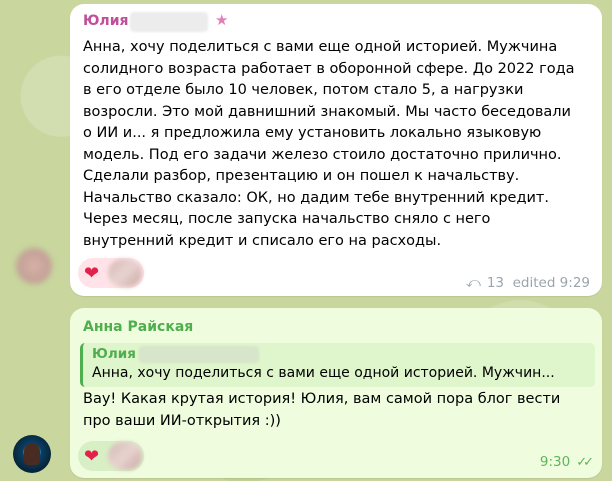 The width and height of the screenshot is (612, 481). I want to click on star-icon: ★, so click(222, 20).